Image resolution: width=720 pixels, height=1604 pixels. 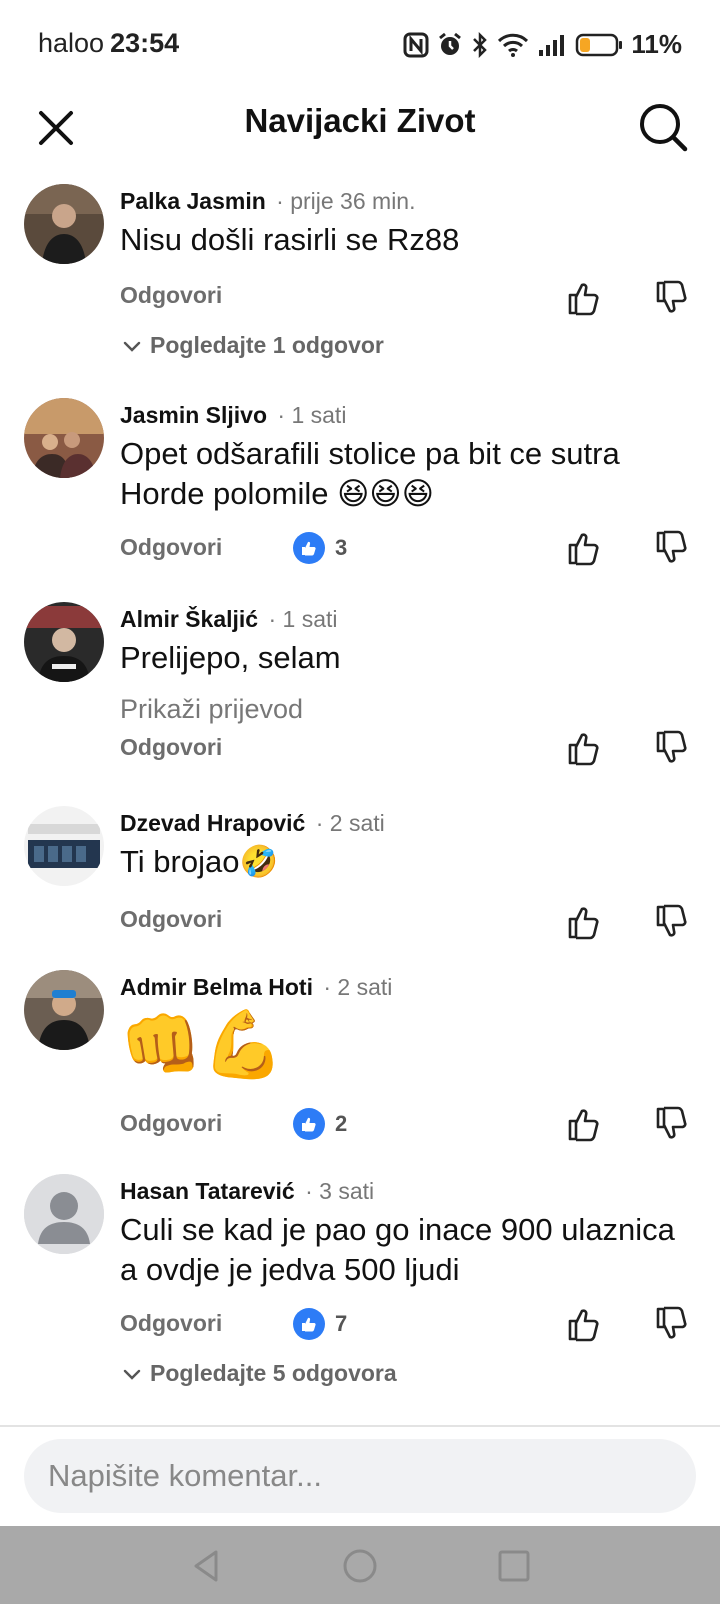 I want to click on comment-time: · 3 sati, so click(x=340, y=1191).